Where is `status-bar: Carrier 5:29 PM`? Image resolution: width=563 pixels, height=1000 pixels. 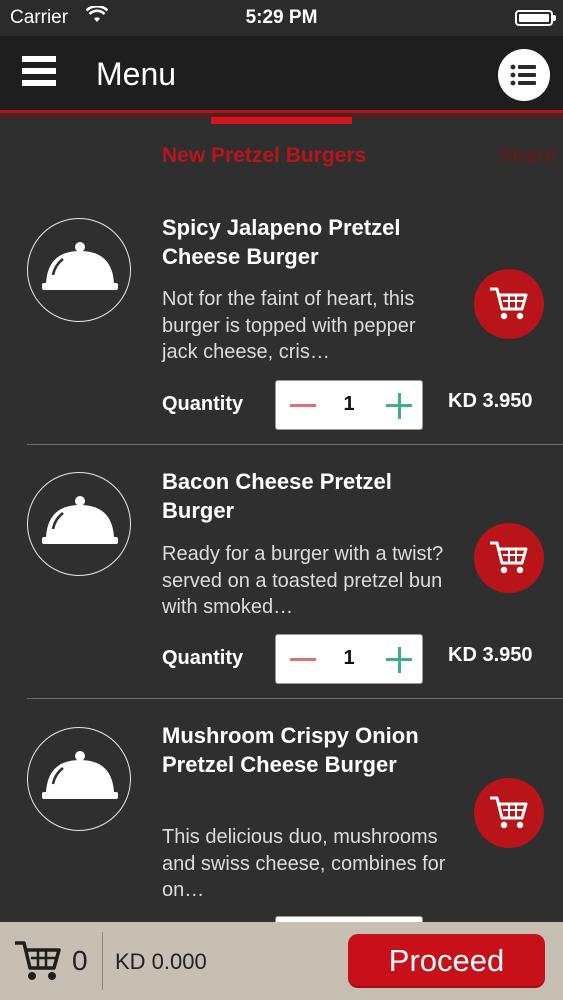
status-bar: Carrier 5:29 PM is located at coordinates (281, 18).